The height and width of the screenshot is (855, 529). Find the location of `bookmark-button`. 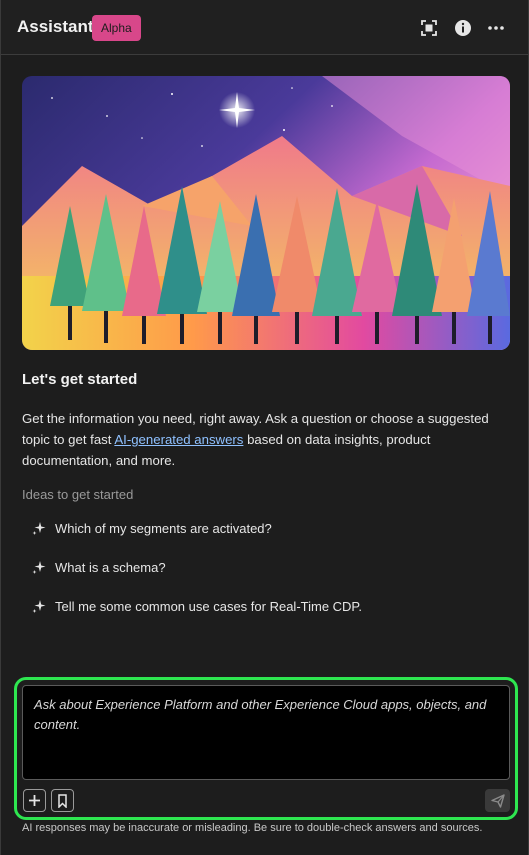

bookmark-button is located at coordinates (62, 800).